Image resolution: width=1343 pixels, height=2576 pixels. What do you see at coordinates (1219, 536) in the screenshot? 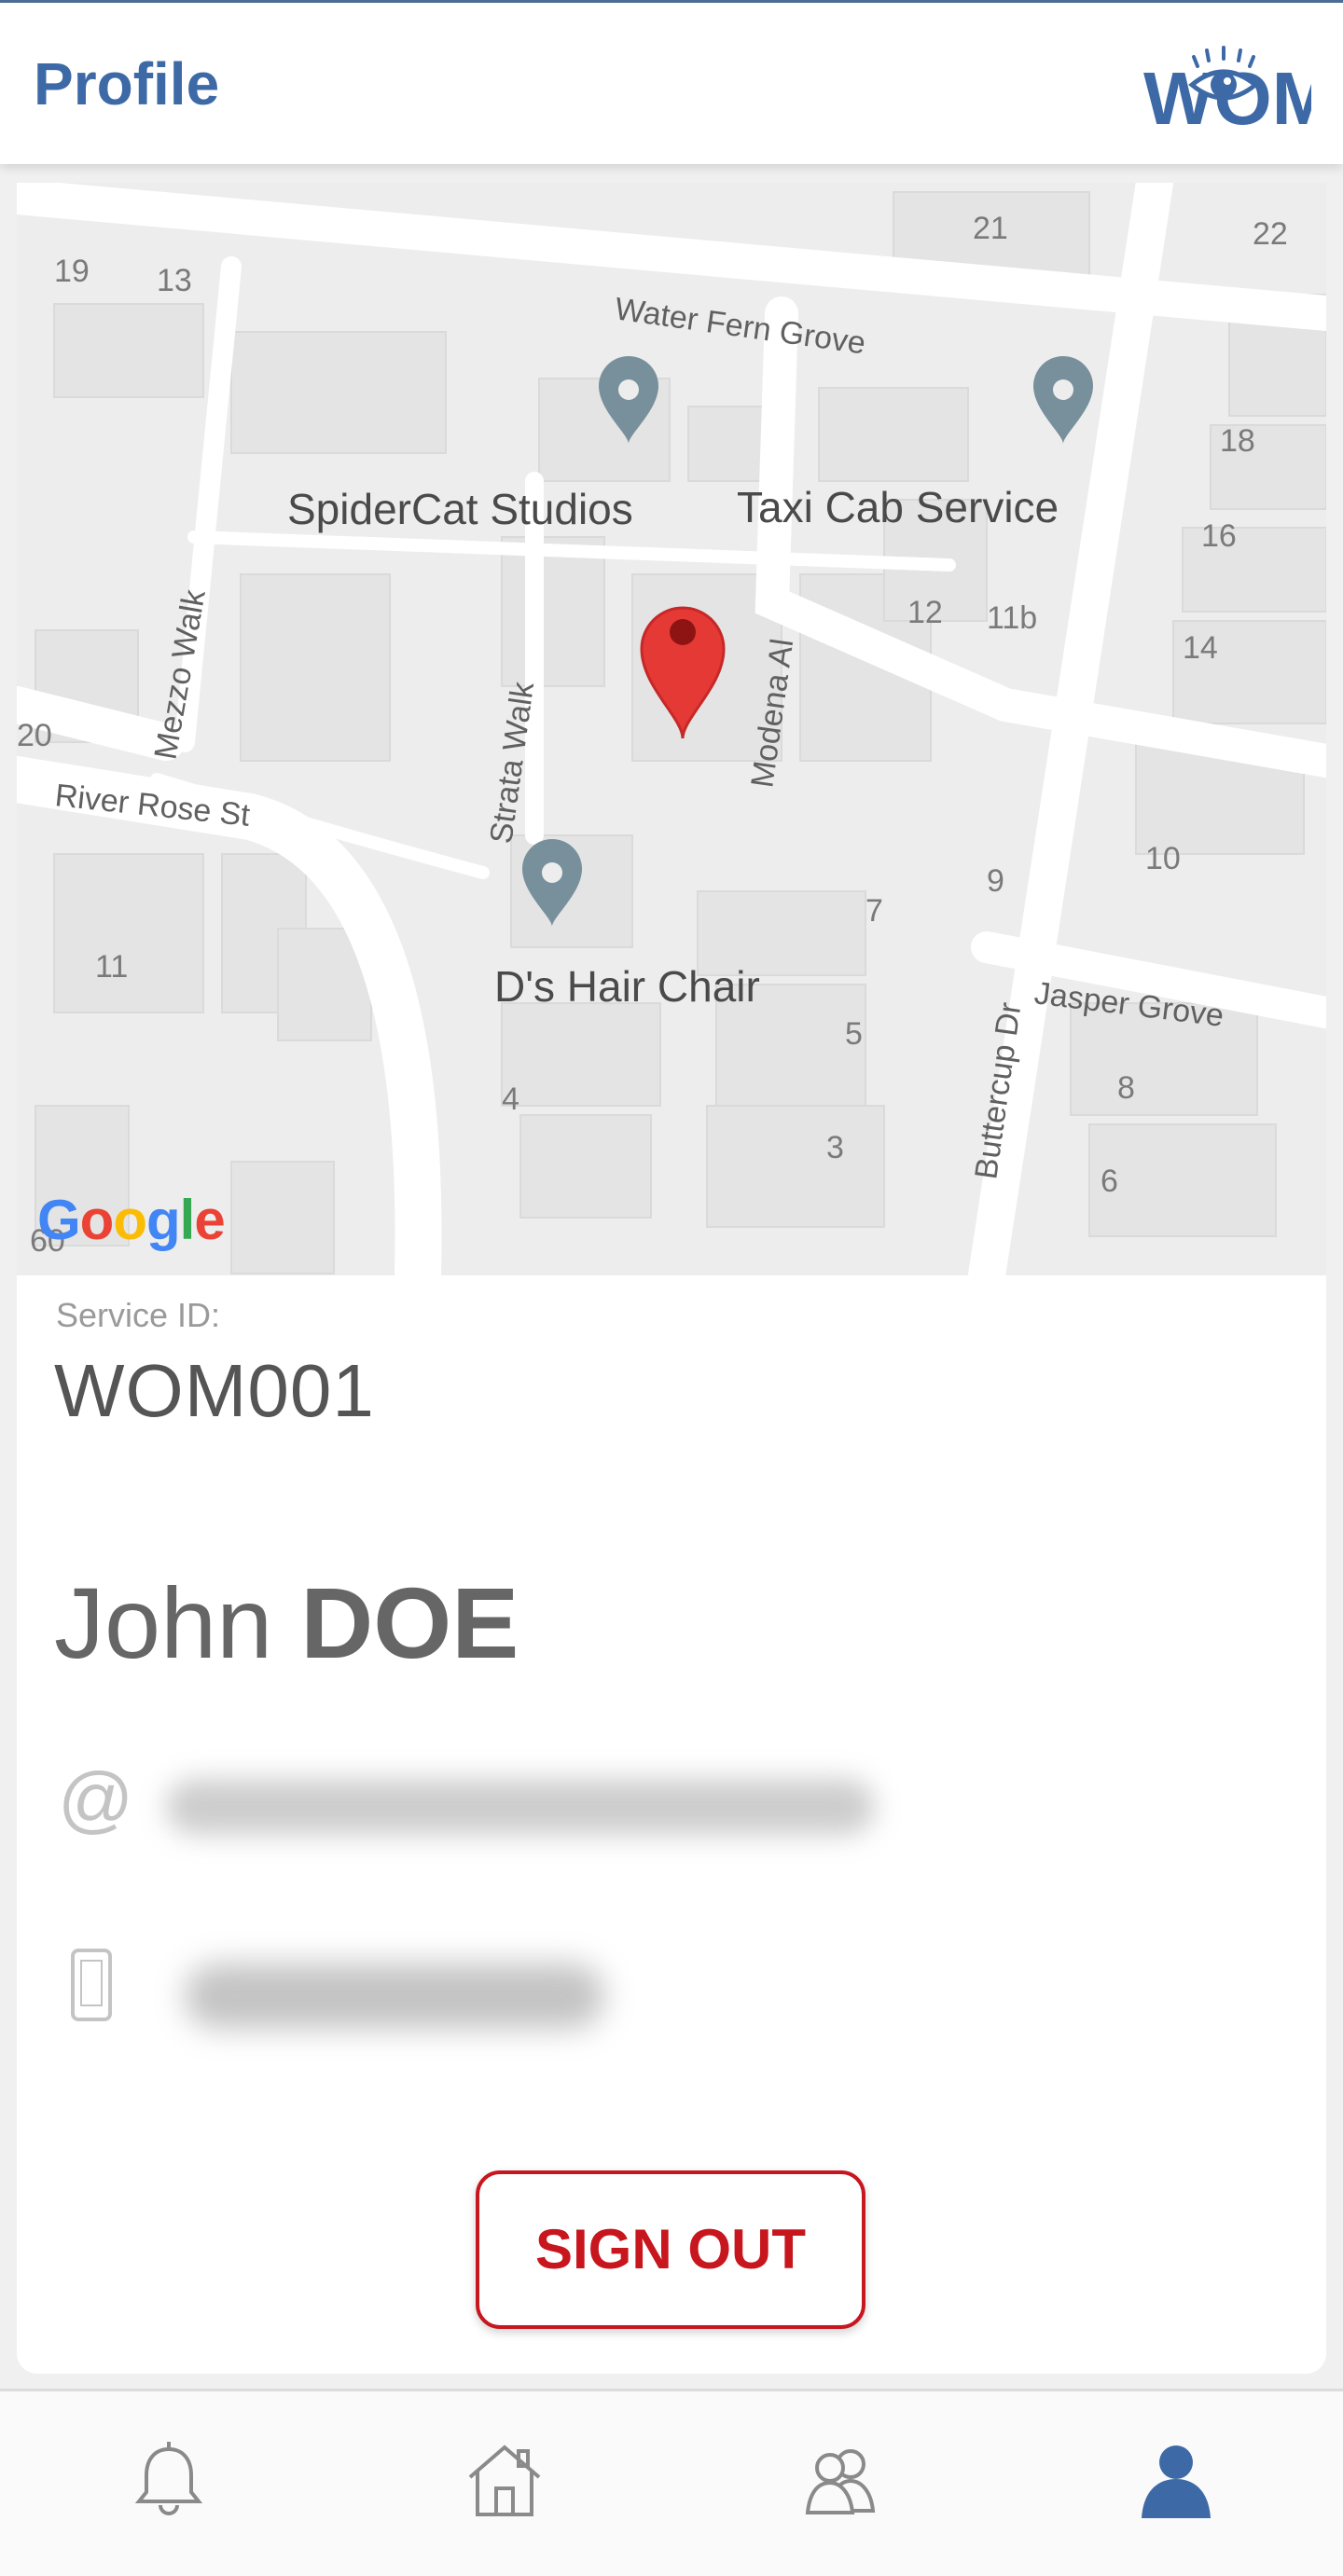
I see `house-number: 16` at bounding box center [1219, 536].